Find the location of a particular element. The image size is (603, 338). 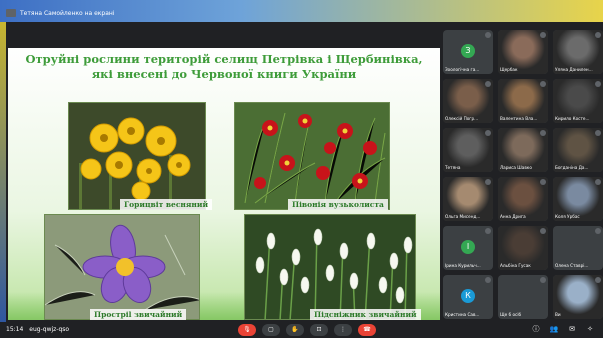

peony-caption: Півонія вузьколиста is located at coordinates (338, 204).